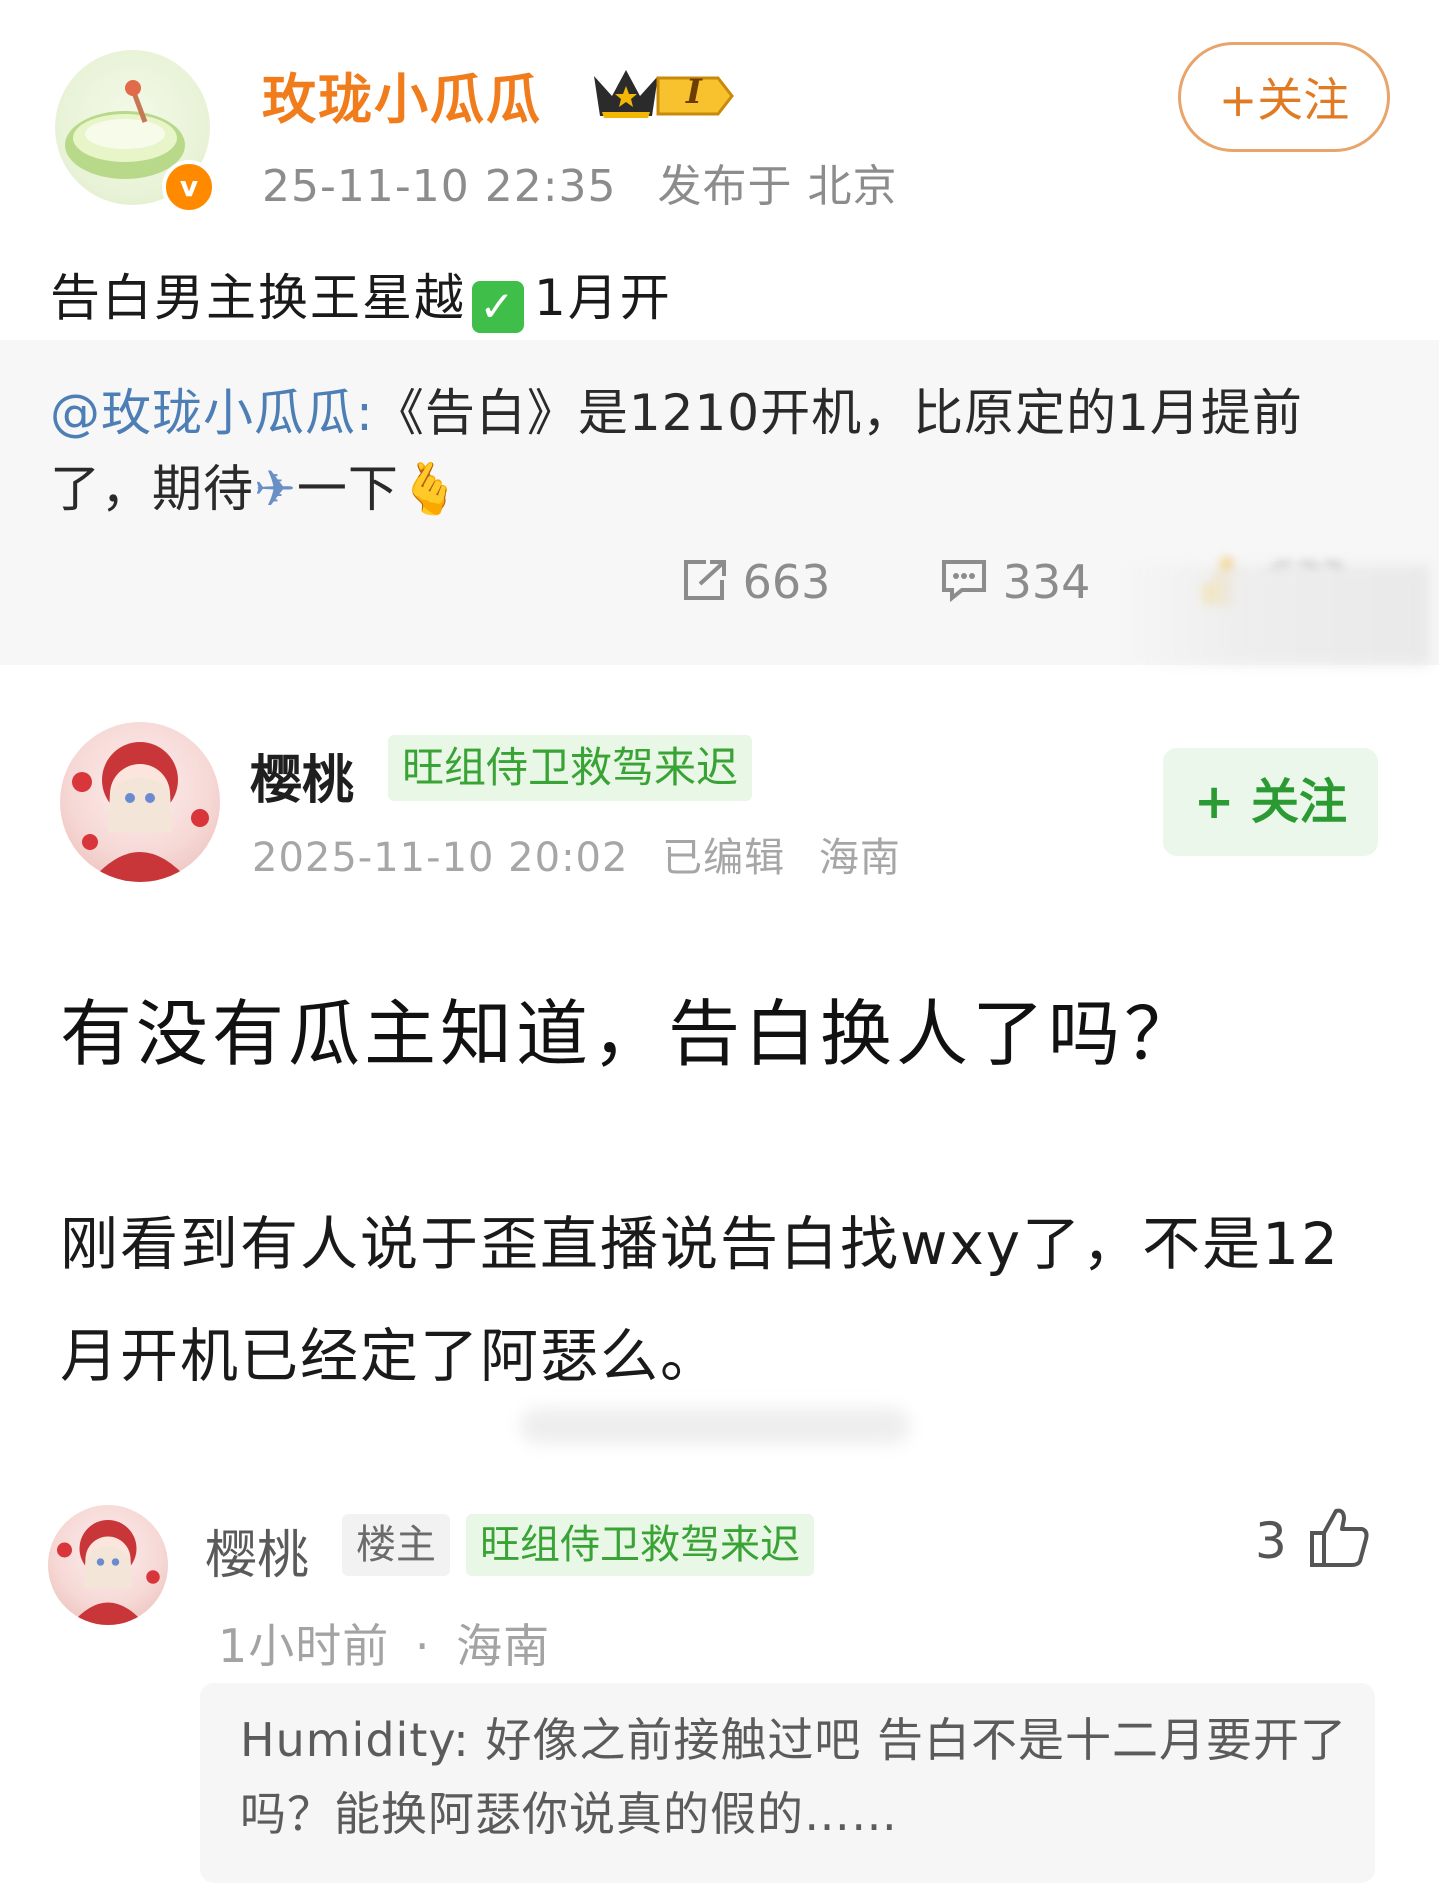 This screenshot has width=1439, height=1890. I want to click on post-meta: 25-11-10 22:35 发布于 北京, so click(580, 182).